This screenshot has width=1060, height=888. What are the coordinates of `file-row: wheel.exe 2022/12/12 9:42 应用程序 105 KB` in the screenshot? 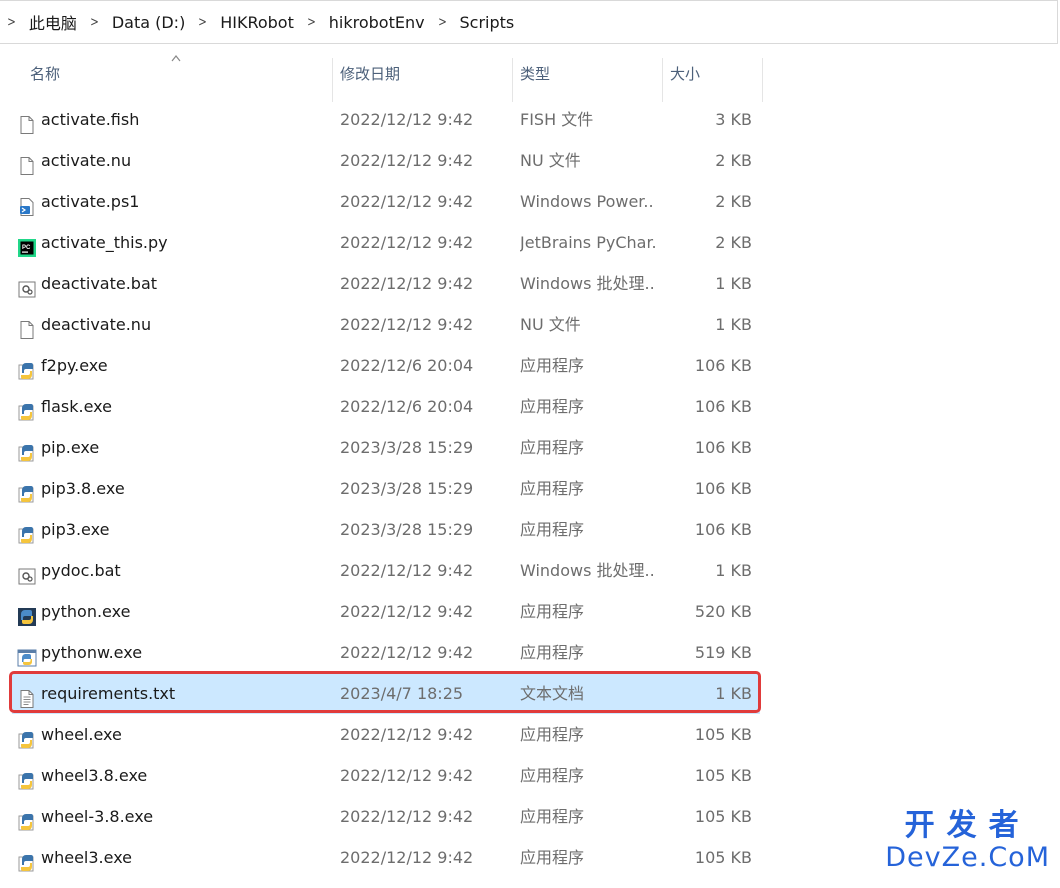 It's located at (386, 734).